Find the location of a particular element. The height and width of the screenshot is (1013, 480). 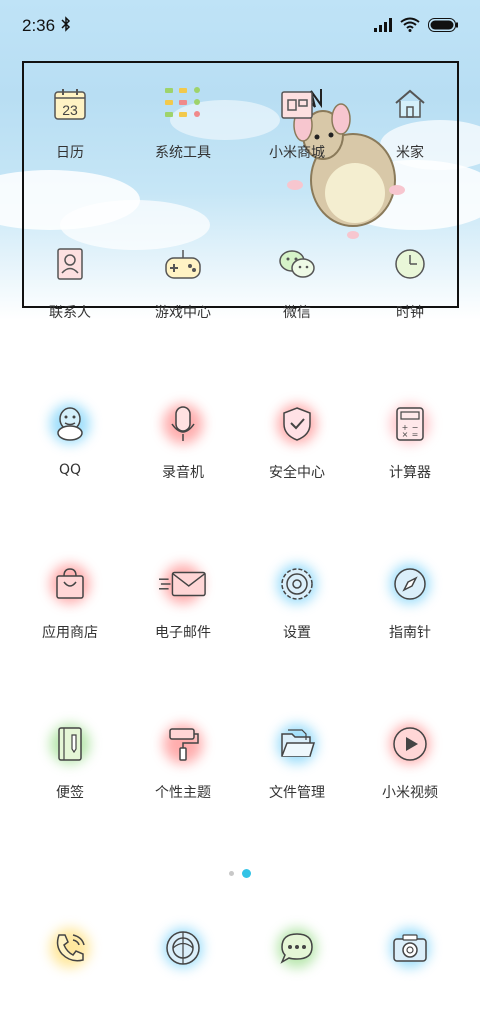

calendar-day: 23 is located at coordinates (70, 110).